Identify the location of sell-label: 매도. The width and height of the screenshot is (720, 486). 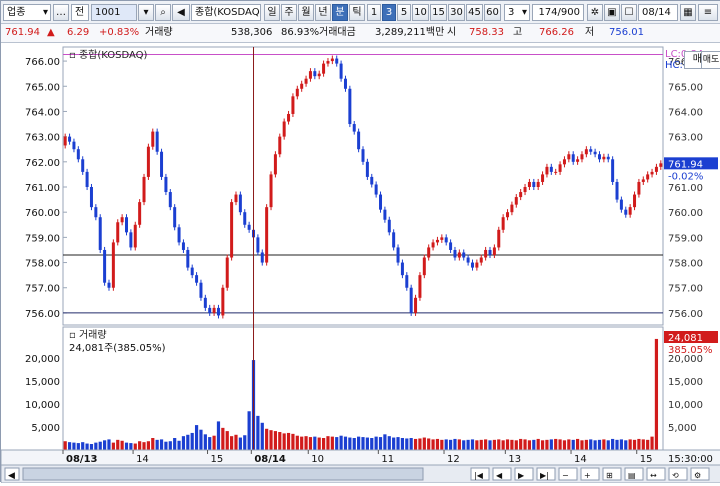
(711, 60).